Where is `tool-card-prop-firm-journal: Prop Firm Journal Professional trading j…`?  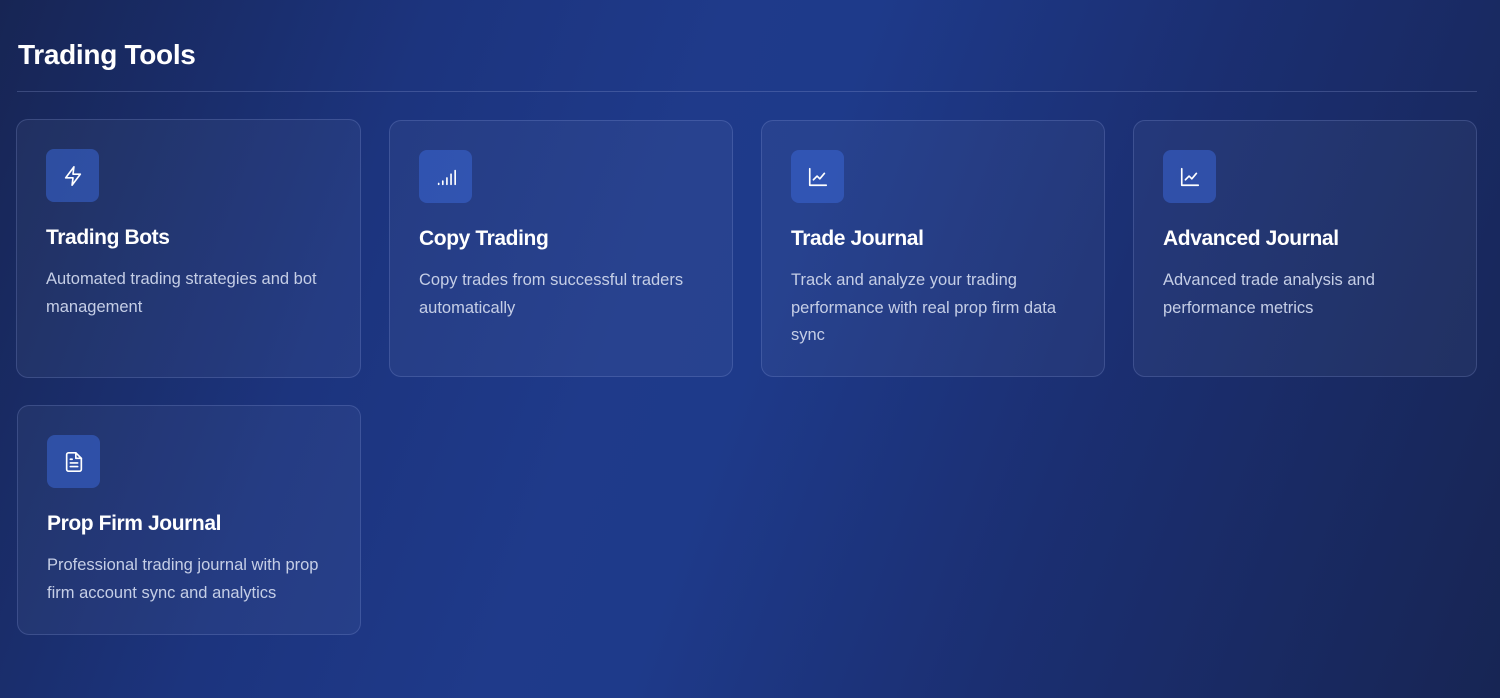
tool-card-prop-firm-journal: Prop Firm Journal Professional trading j… is located at coordinates (189, 520).